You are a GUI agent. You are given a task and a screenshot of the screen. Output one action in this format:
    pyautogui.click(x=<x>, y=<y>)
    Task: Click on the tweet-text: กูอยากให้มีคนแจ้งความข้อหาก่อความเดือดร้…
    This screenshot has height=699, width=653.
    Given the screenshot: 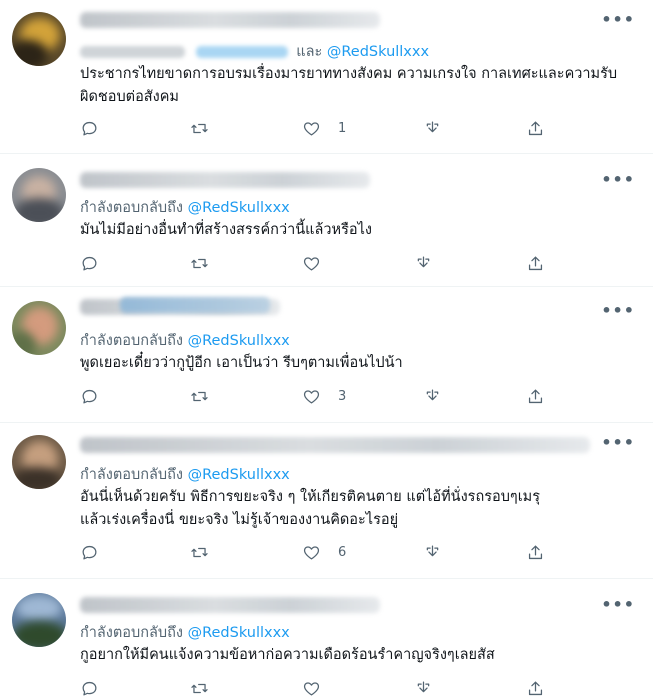 What is the action you would take?
    pyautogui.click(x=287, y=655)
    